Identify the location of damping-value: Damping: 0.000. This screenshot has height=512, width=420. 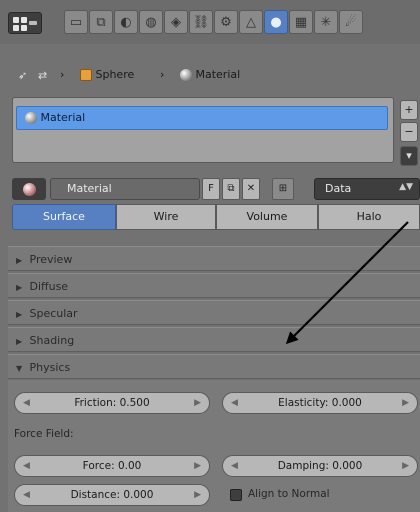
(320, 466).